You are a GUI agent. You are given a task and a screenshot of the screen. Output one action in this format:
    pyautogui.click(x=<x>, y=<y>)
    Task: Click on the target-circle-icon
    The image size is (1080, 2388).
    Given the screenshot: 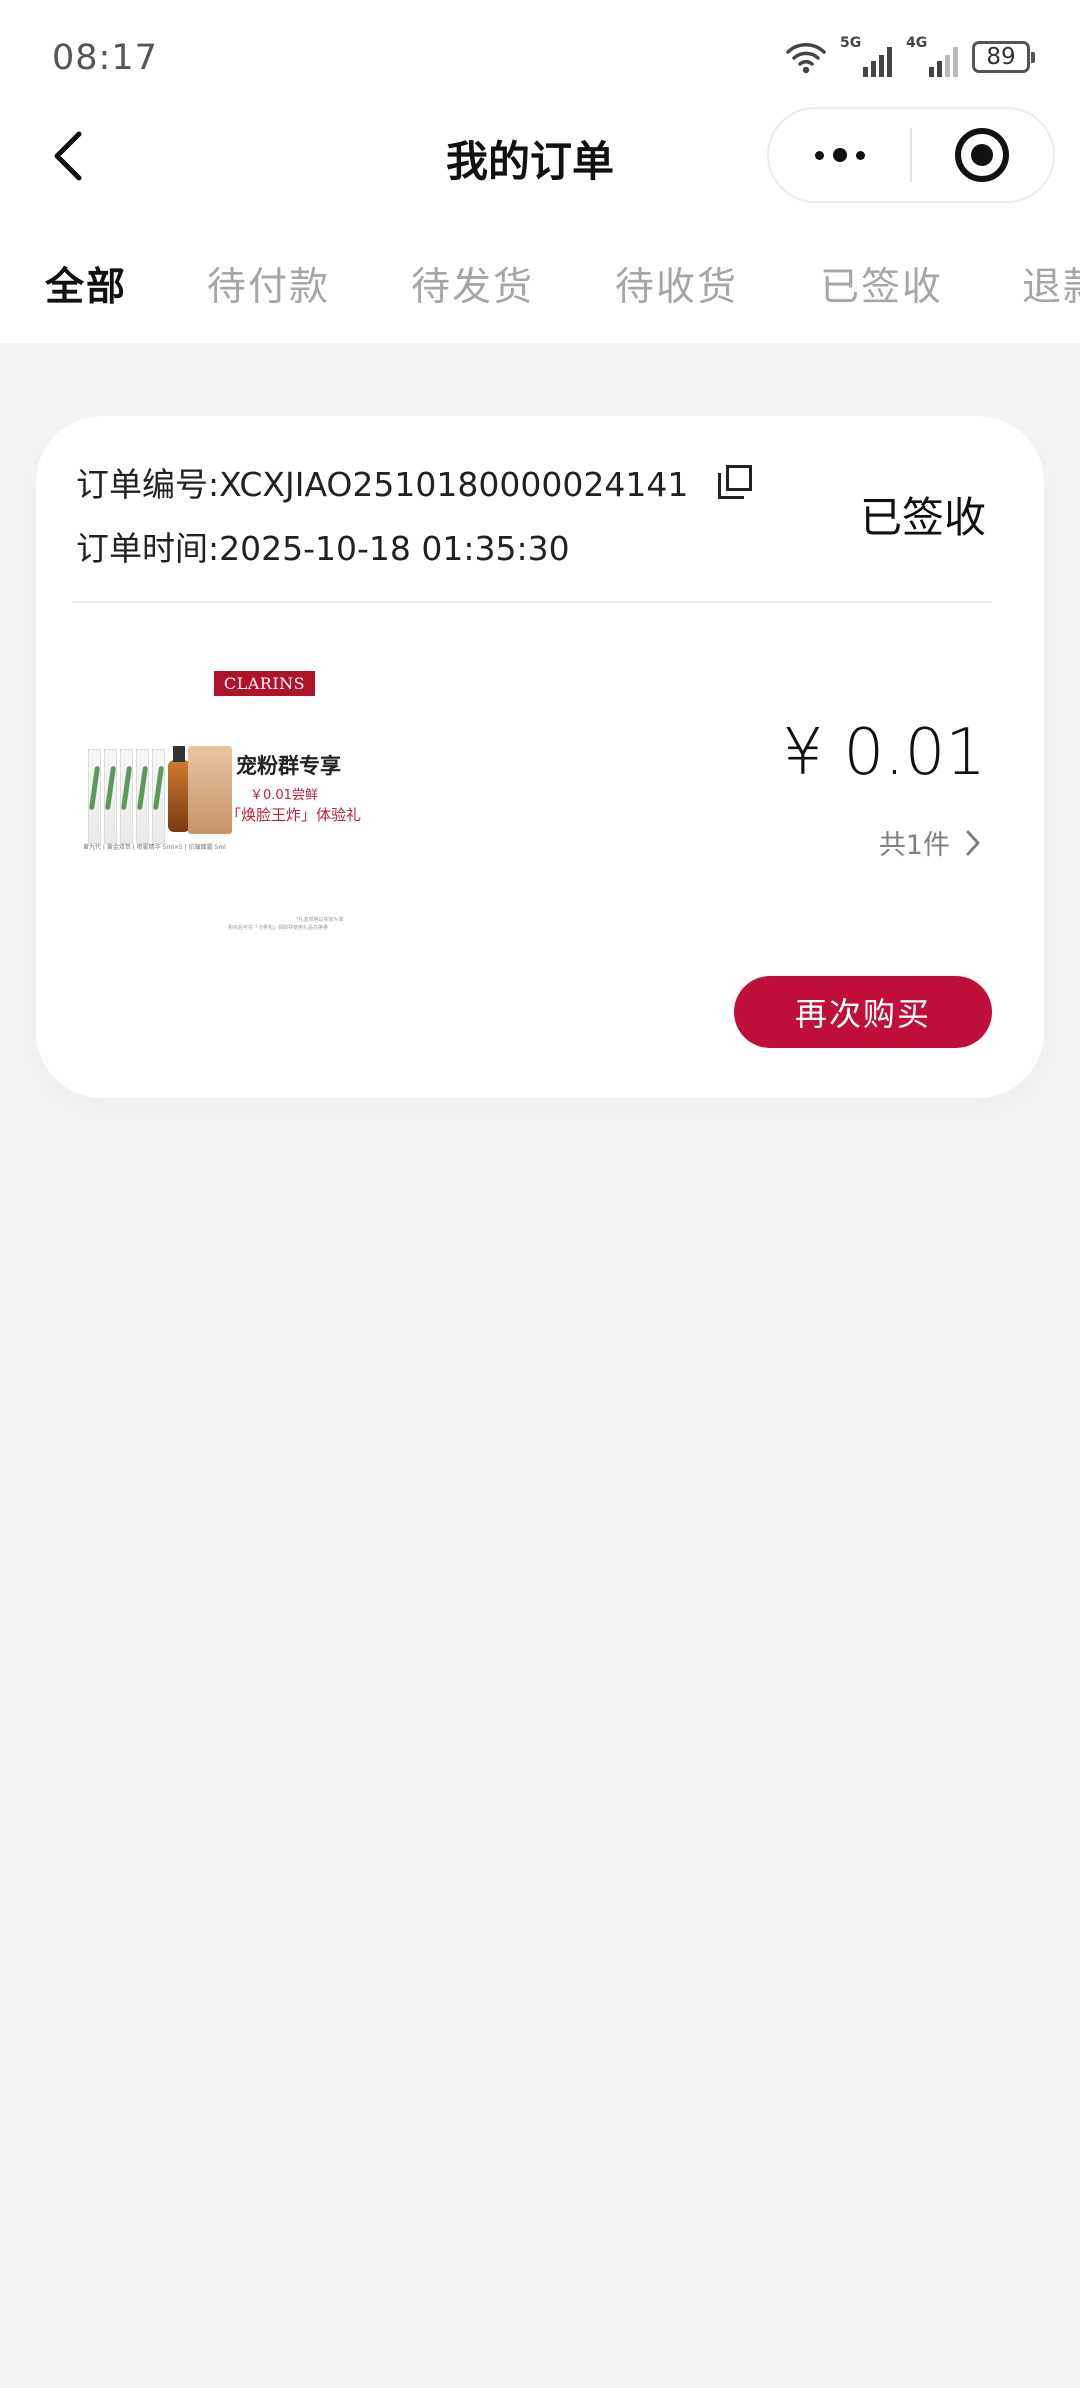 What is the action you would take?
    pyautogui.click(x=982, y=155)
    